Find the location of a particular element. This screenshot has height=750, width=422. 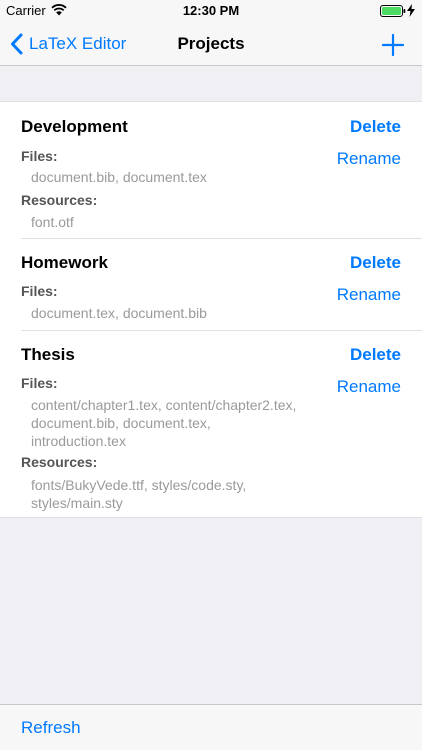

project-title: Development is located at coordinates (74, 126).